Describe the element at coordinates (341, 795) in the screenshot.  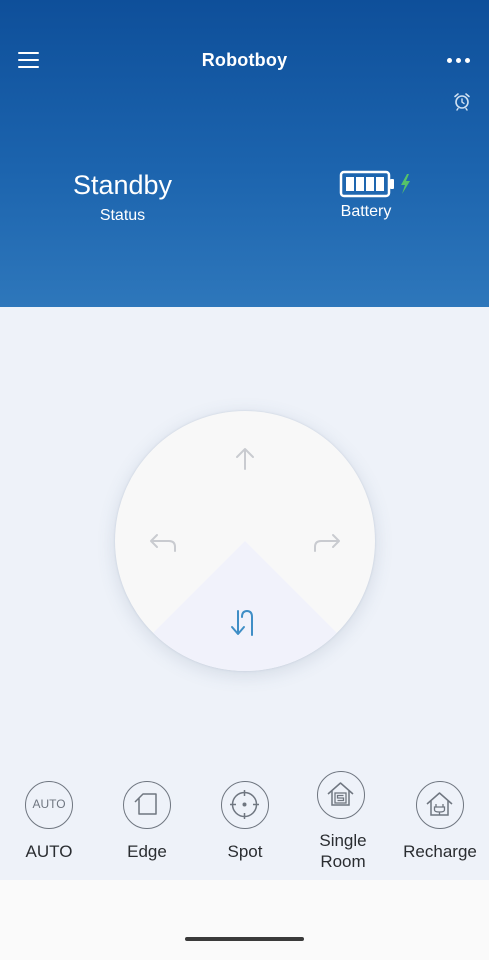
I see `single-room-icon` at that location.